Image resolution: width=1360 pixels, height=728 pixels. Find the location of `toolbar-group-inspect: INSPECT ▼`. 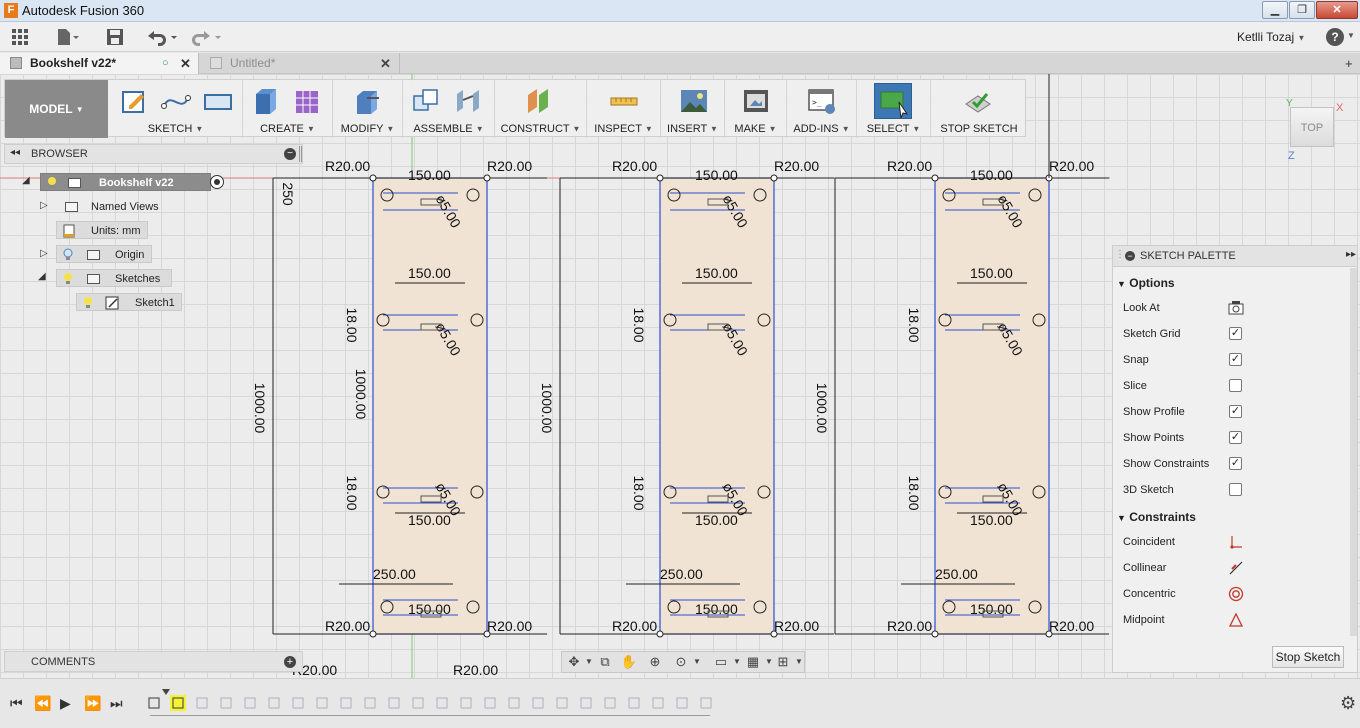

toolbar-group-inspect: INSPECT ▼ is located at coordinates (624, 109).